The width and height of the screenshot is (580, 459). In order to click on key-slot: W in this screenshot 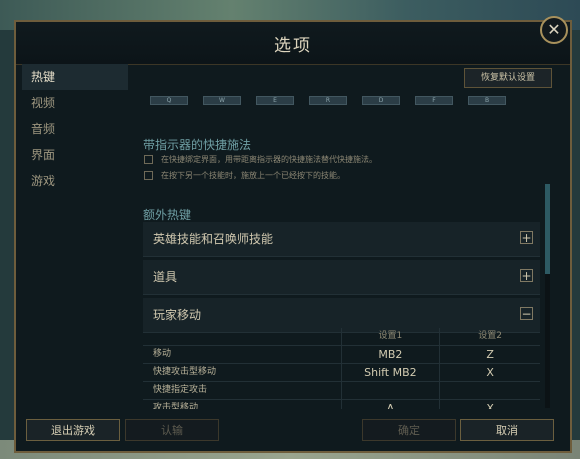, I will do `click(222, 100)`.